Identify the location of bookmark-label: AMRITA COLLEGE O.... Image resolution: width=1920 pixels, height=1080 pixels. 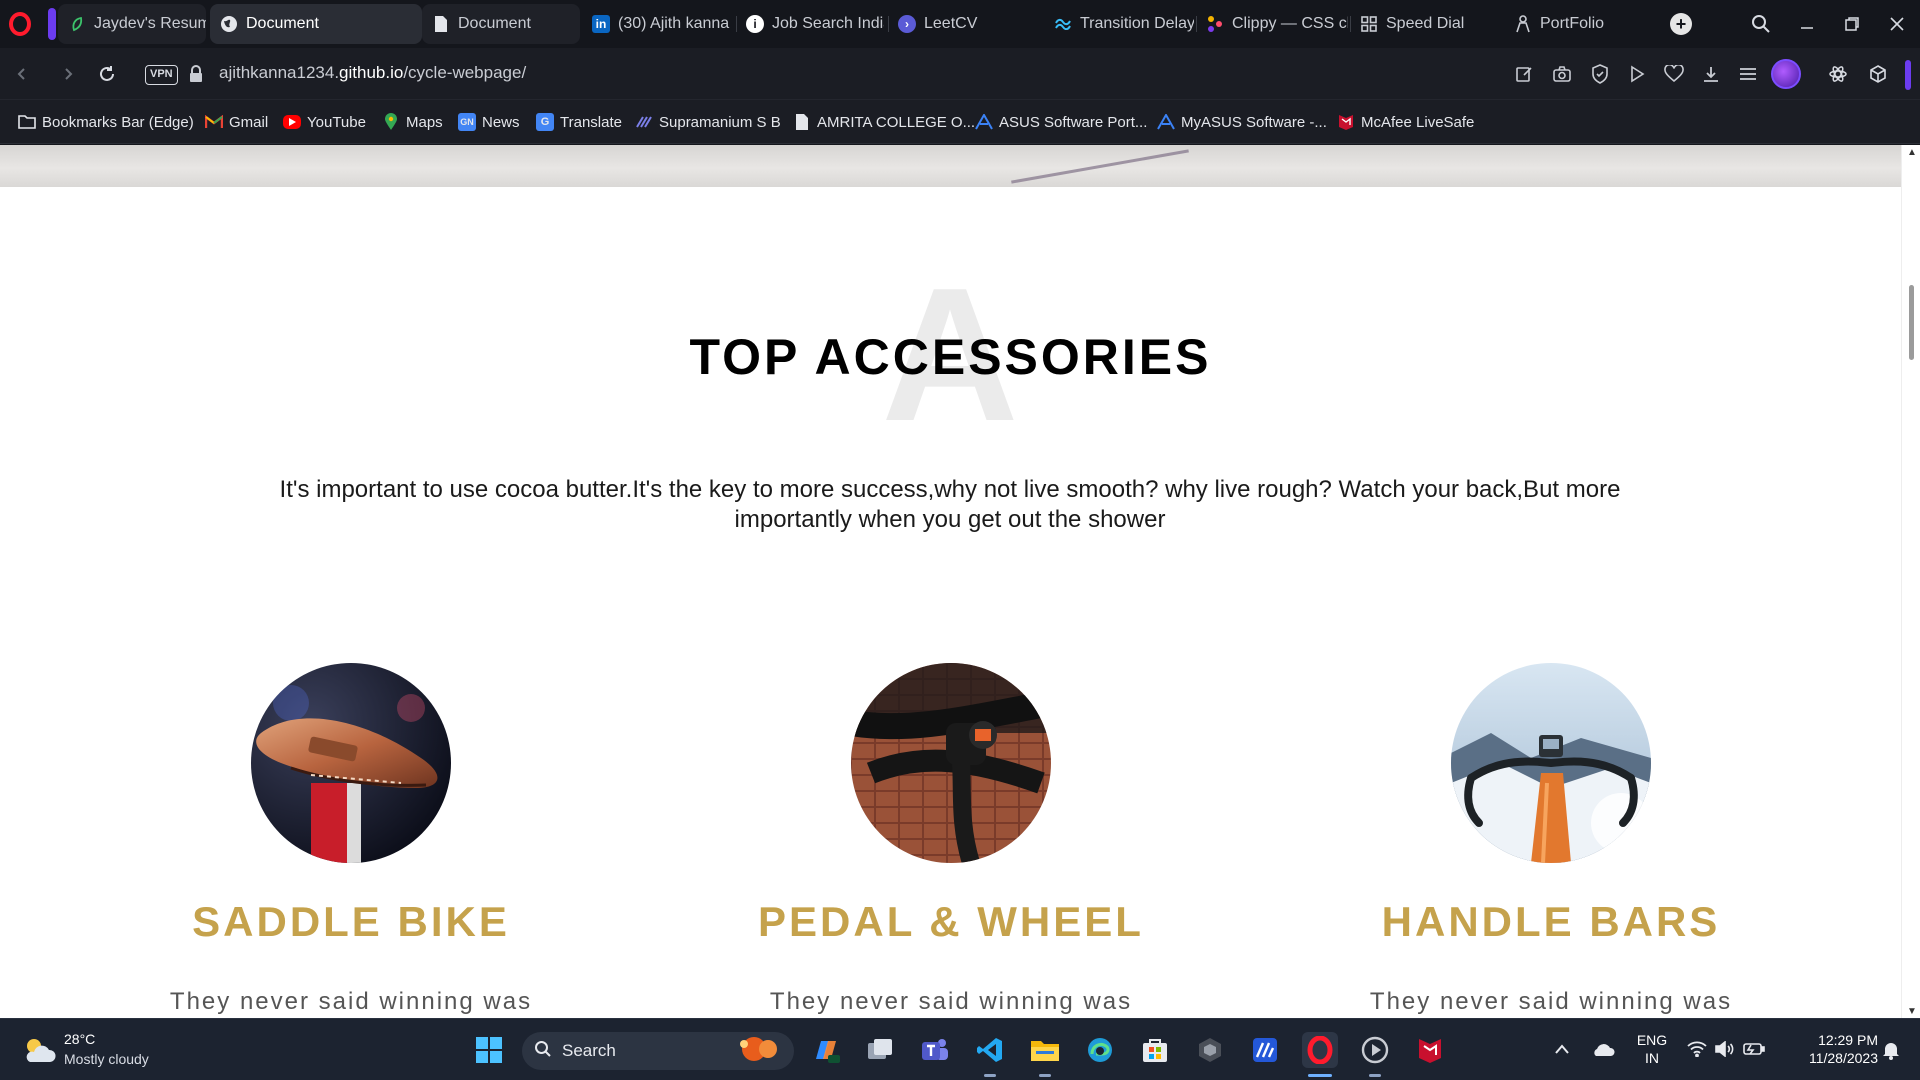
(896, 122).